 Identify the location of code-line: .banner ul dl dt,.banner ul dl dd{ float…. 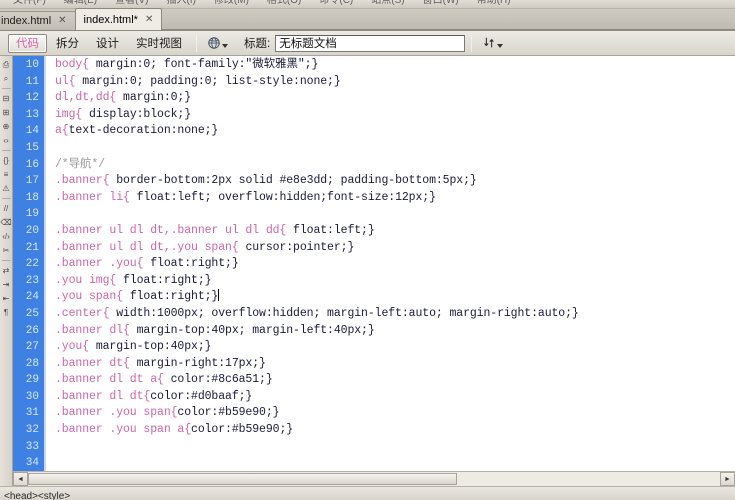
(395, 231).